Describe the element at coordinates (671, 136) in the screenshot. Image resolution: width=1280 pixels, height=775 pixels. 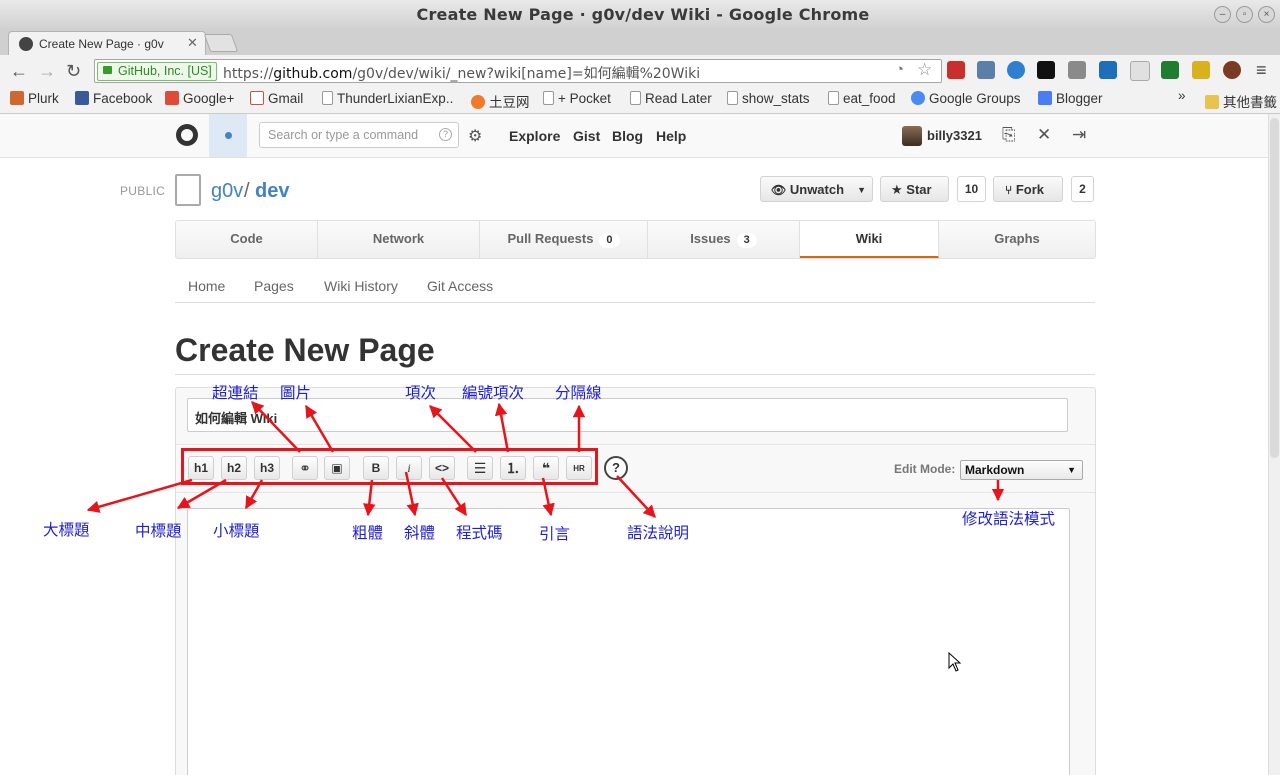
I see `nav-help: Help` at that location.